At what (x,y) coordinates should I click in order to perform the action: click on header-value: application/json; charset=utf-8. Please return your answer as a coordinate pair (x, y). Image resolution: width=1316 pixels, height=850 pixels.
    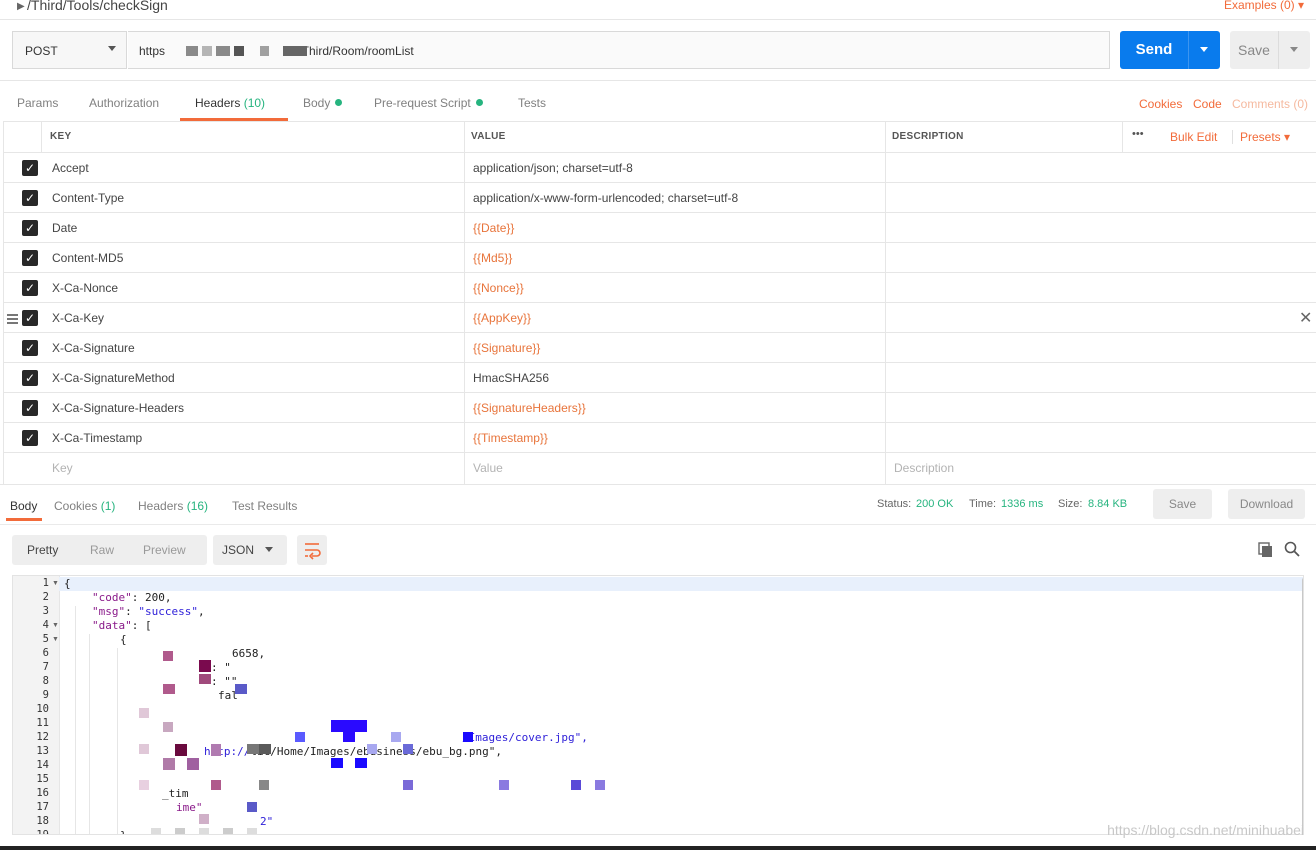
    Looking at the image, I should click on (553, 168).